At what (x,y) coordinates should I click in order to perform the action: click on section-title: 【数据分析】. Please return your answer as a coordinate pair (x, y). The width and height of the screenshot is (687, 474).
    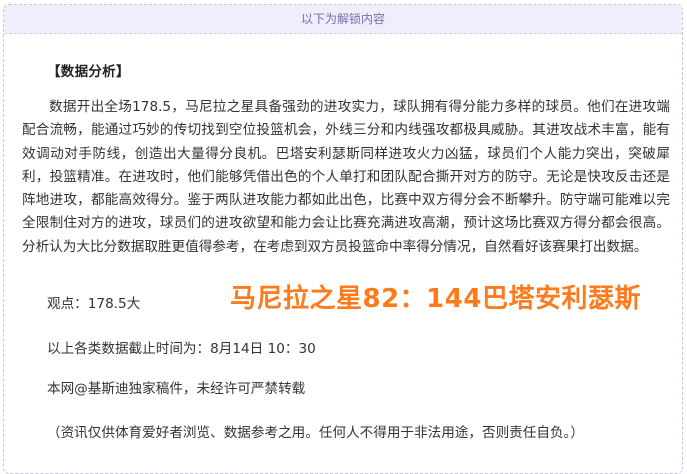
    Looking at the image, I should click on (88, 72).